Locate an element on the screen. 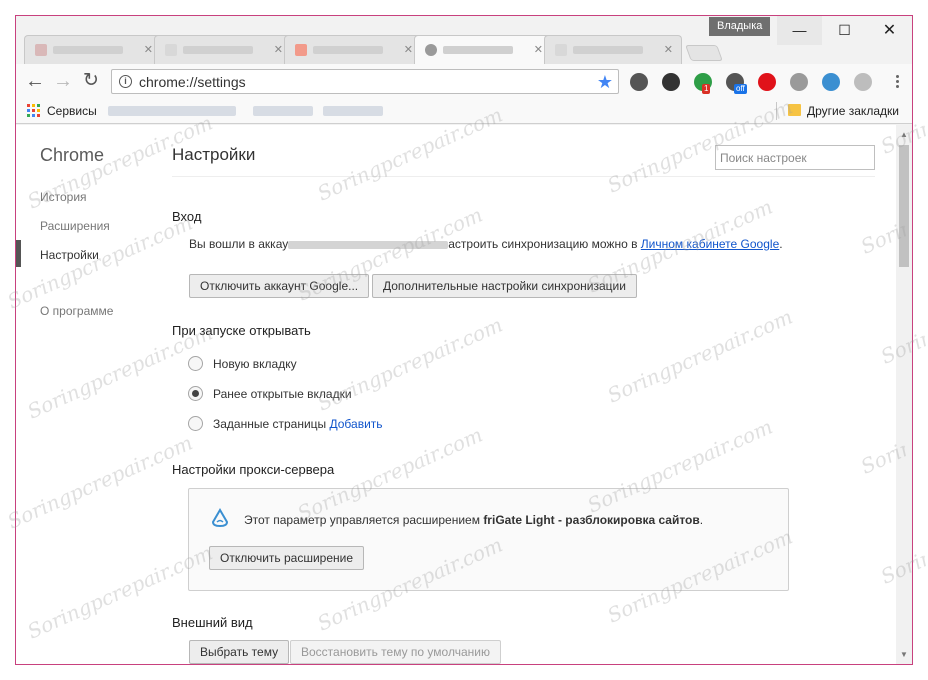 The image size is (928, 680). sidebar-item-about: О программе is located at coordinates (76, 311).